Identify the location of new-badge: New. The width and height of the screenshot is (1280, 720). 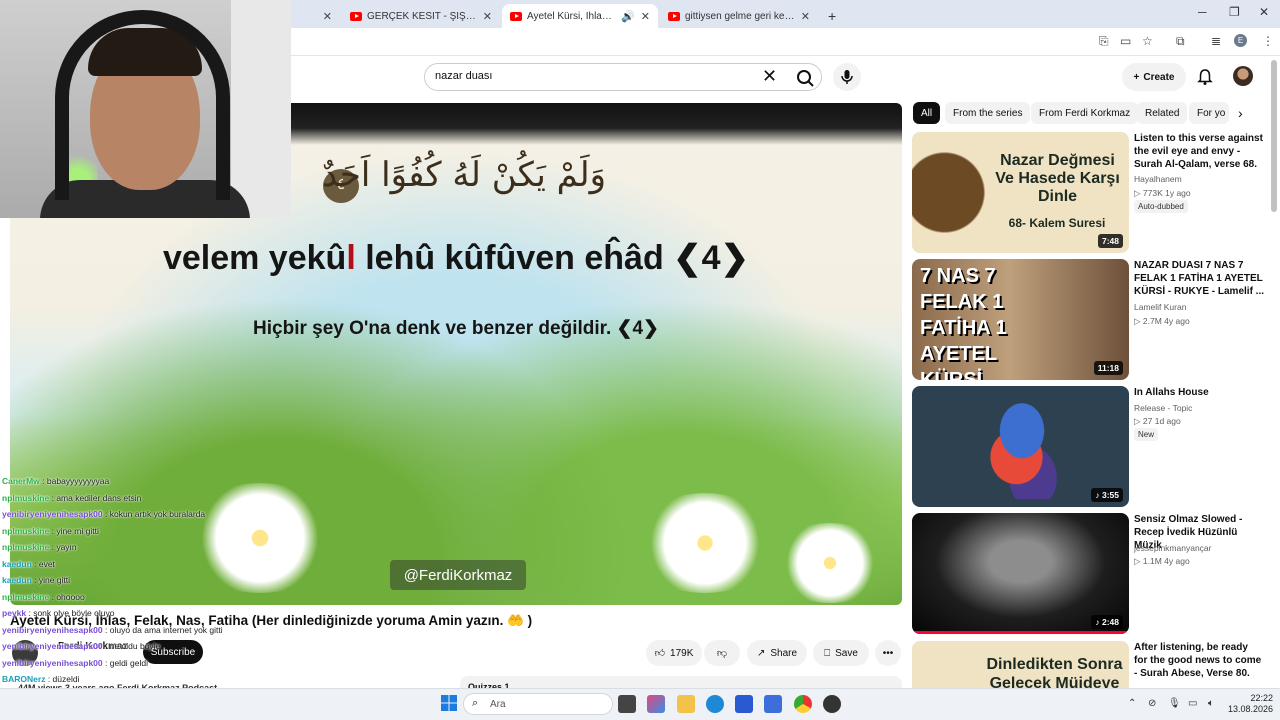
(1146, 434).